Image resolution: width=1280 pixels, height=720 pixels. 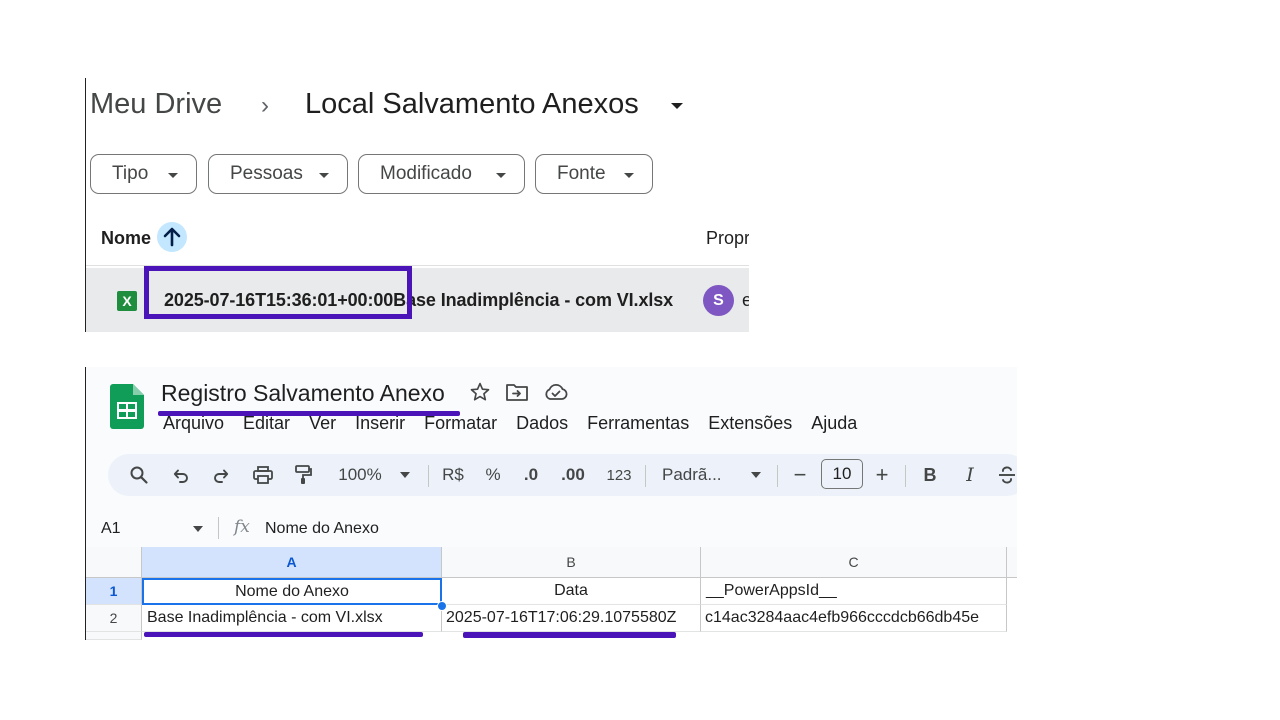 What do you see at coordinates (930, 475) in the screenshot?
I see `bold-button: B` at bounding box center [930, 475].